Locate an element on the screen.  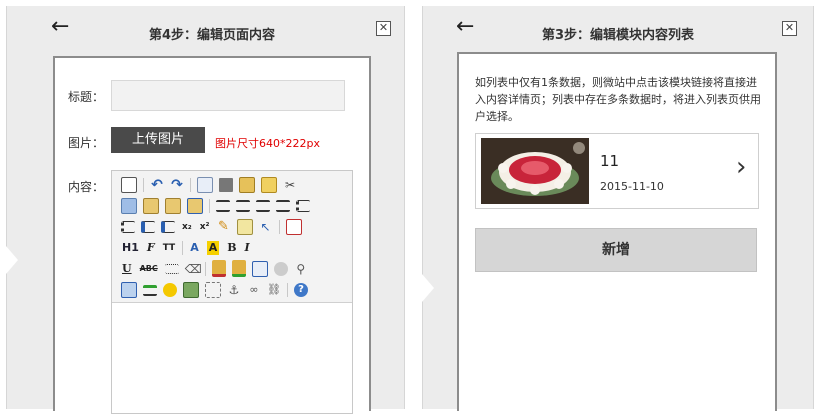
attachment-icon: ⚲ is located at coordinates (301, 269).